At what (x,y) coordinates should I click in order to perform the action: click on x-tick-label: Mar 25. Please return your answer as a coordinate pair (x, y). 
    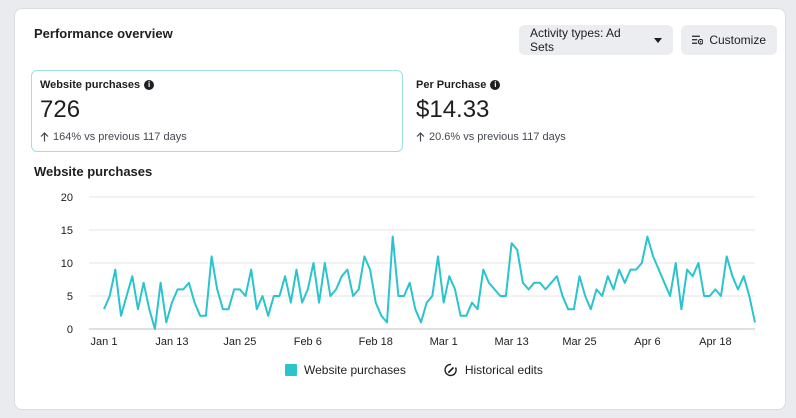
    Looking at the image, I should click on (579, 342).